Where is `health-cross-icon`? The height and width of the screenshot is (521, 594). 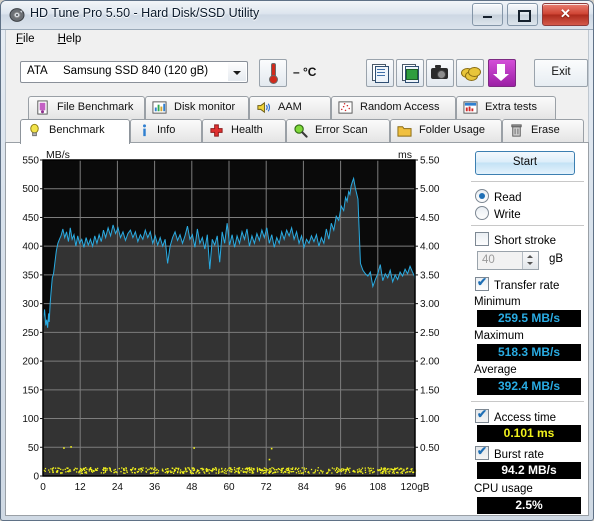
health-cross-icon is located at coordinates (216, 130).